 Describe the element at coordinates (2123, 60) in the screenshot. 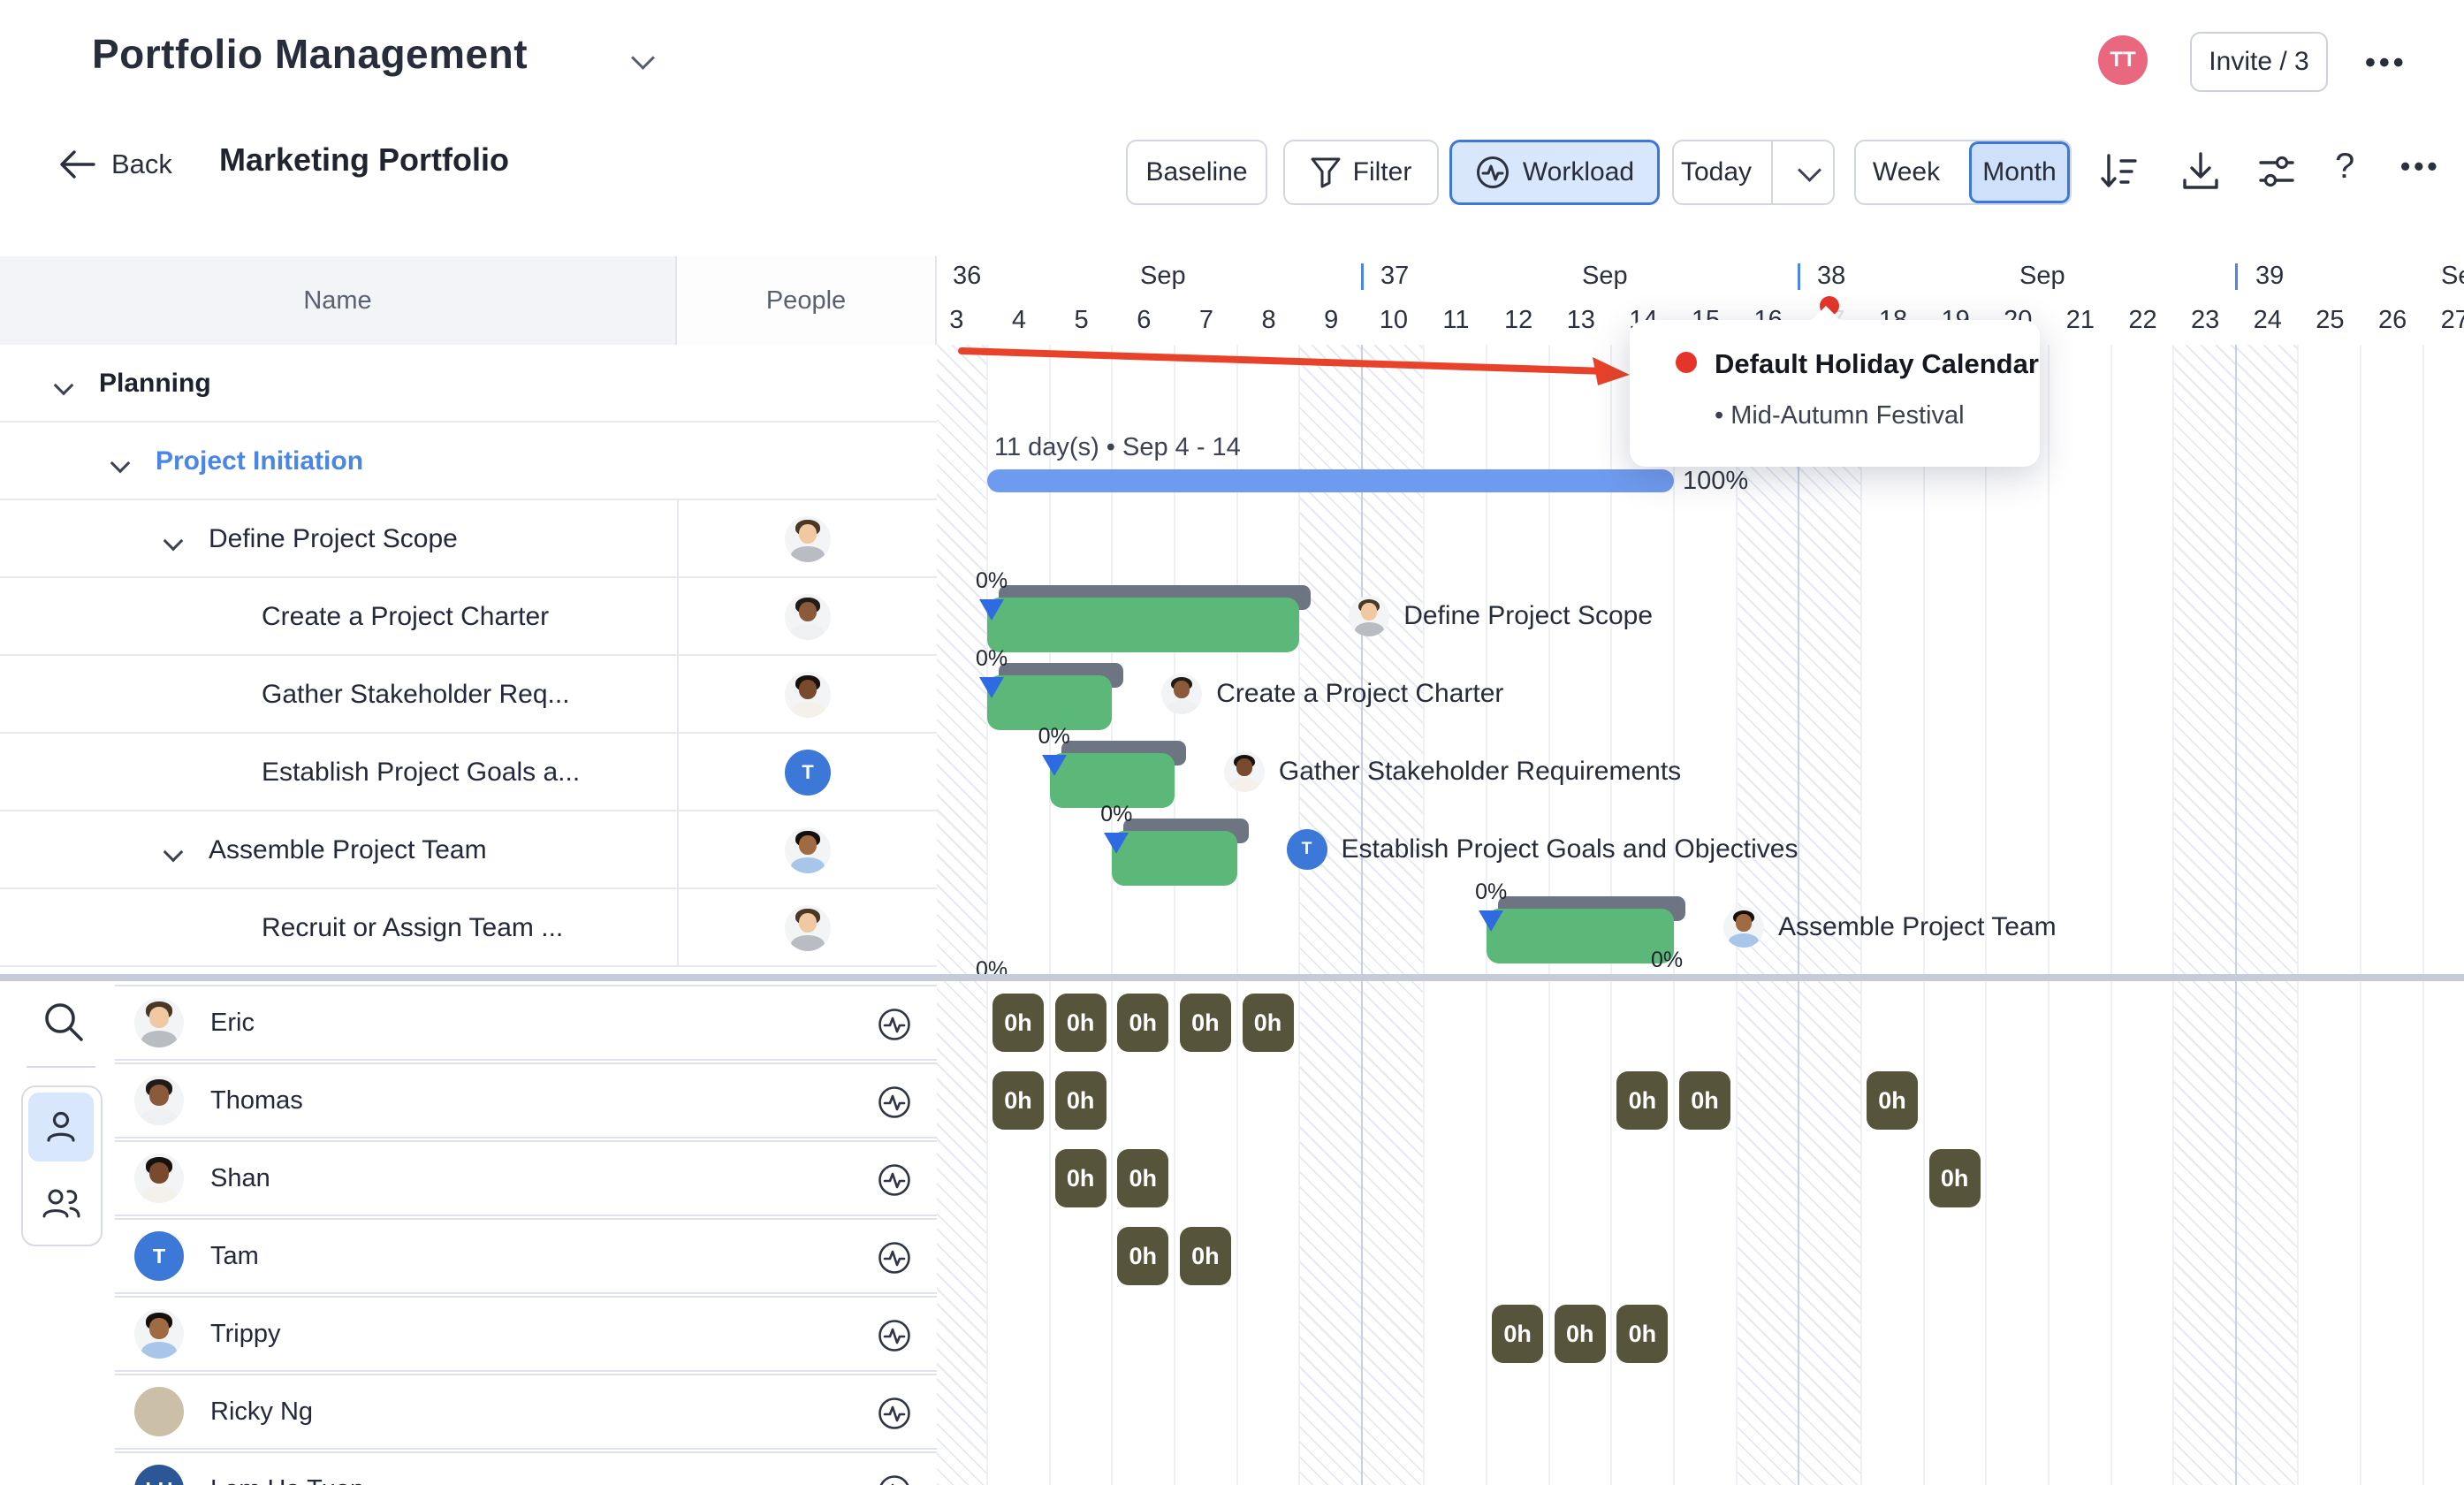

I see `avatar: TT` at that location.